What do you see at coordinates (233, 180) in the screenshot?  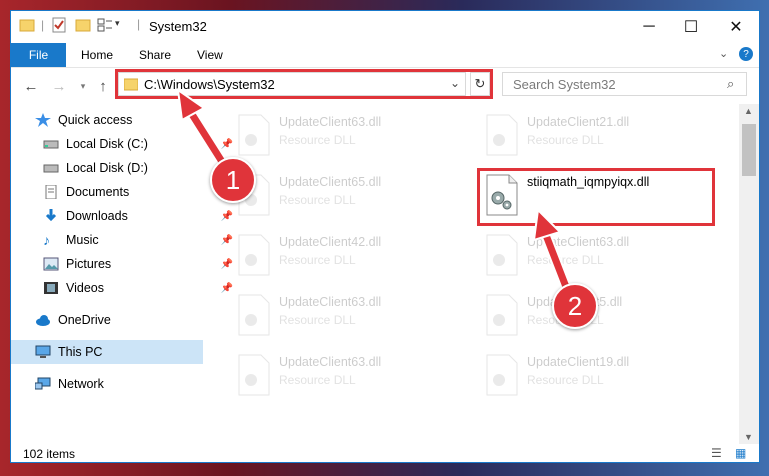 I see `callout-step-1: 1` at bounding box center [233, 180].